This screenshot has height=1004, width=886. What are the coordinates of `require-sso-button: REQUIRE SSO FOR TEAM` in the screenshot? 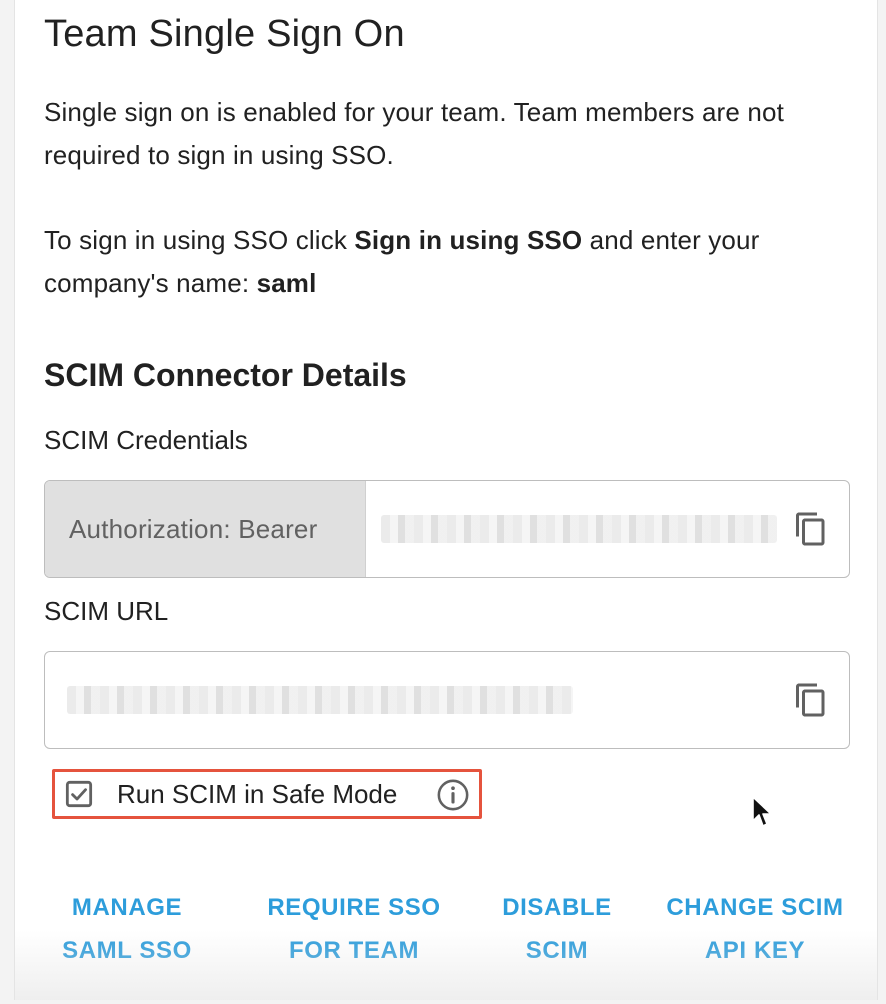 It's located at (354, 929).